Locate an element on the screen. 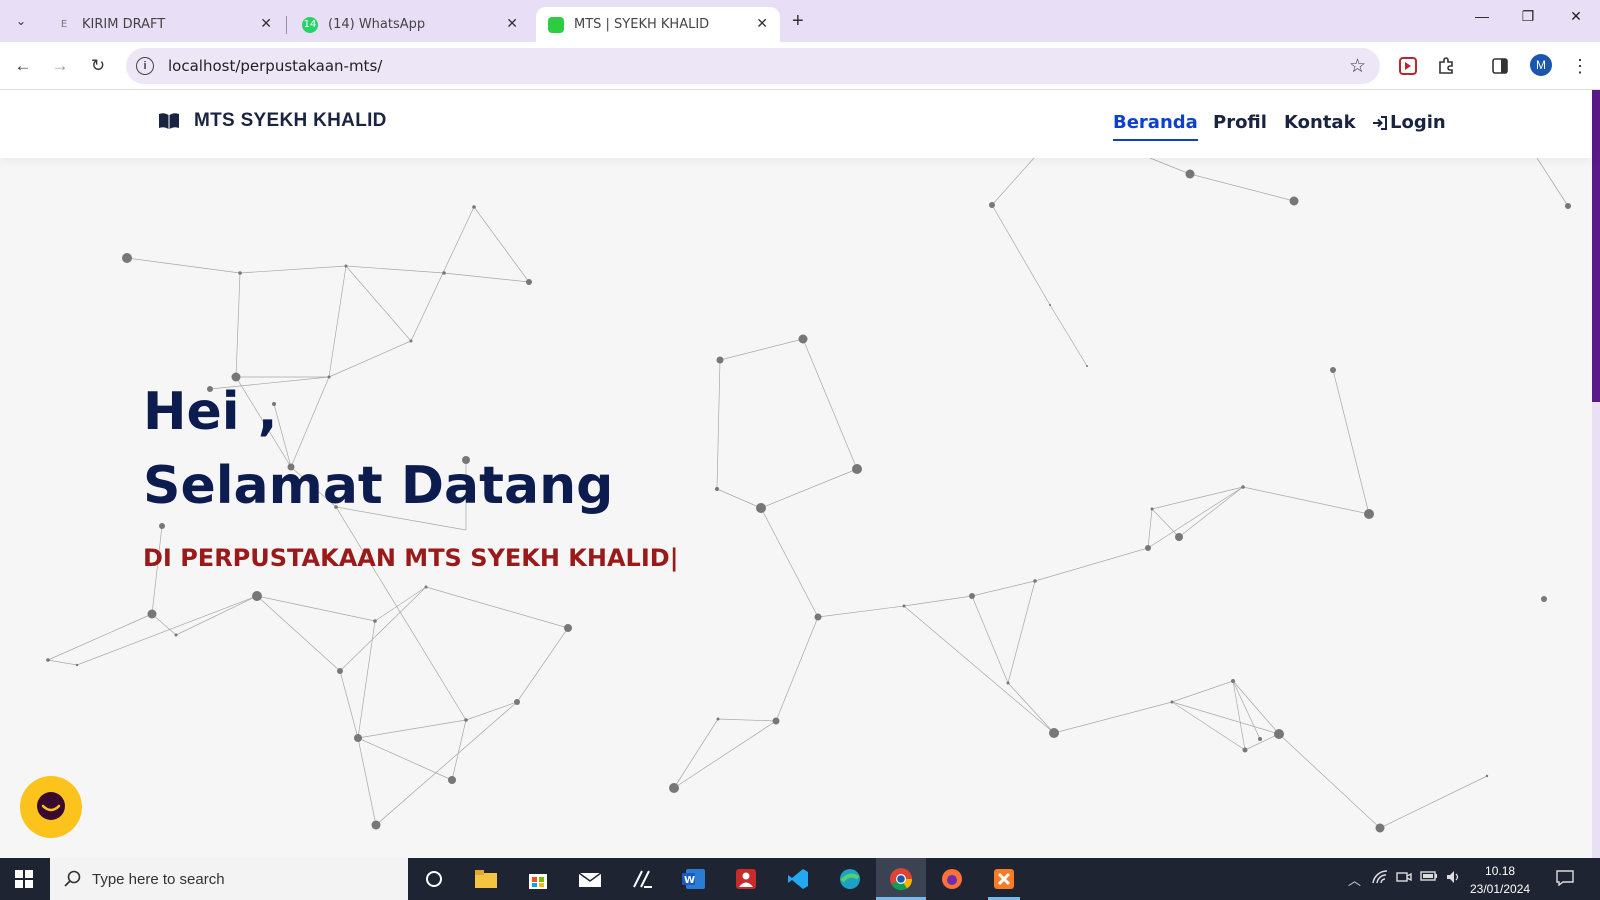  tab-title: KIRIM DRAFT is located at coordinates (124, 24).